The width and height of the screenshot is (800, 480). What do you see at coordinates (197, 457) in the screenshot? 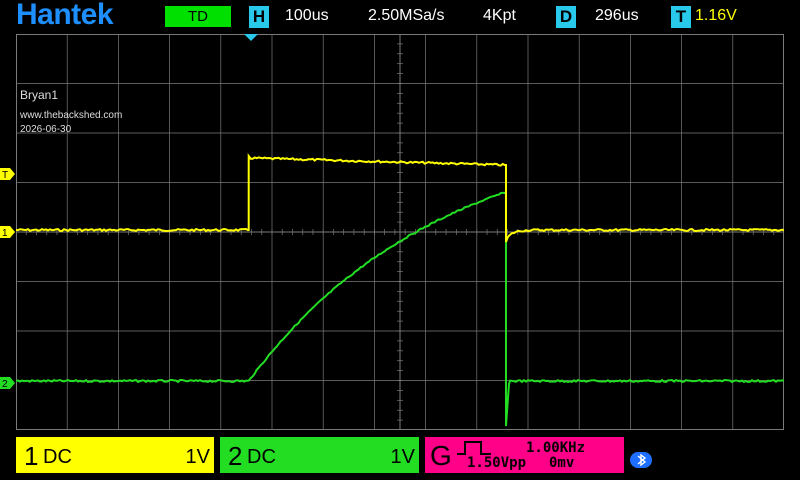
I see `ch1-scale: 1V` at bounding box center [197, 457].